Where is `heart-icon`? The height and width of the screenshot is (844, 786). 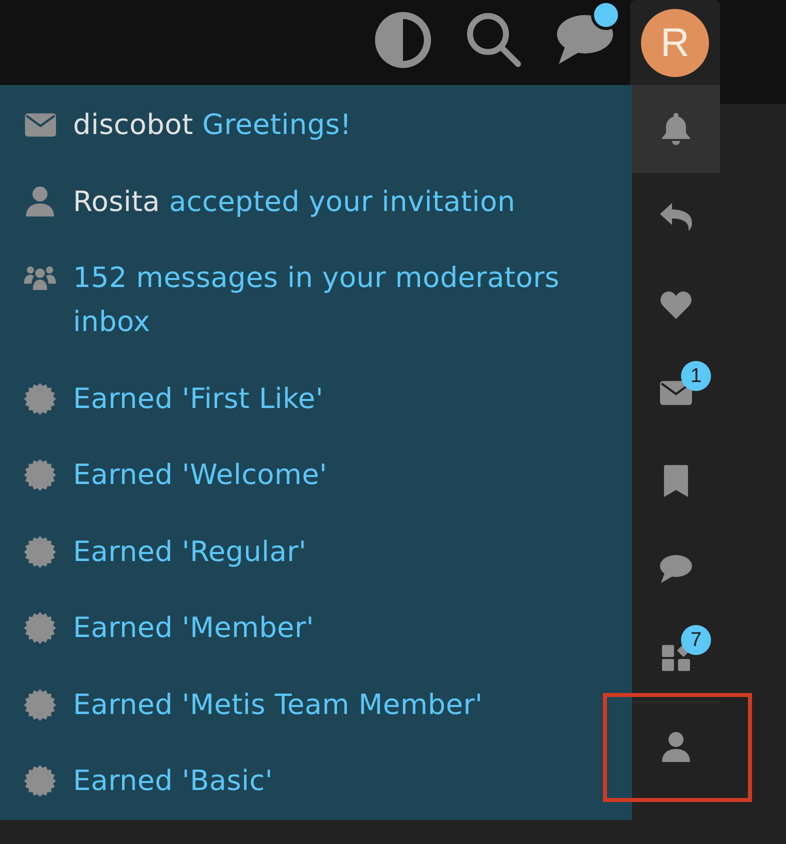 heart-icon is located at coordinates (676, 305).